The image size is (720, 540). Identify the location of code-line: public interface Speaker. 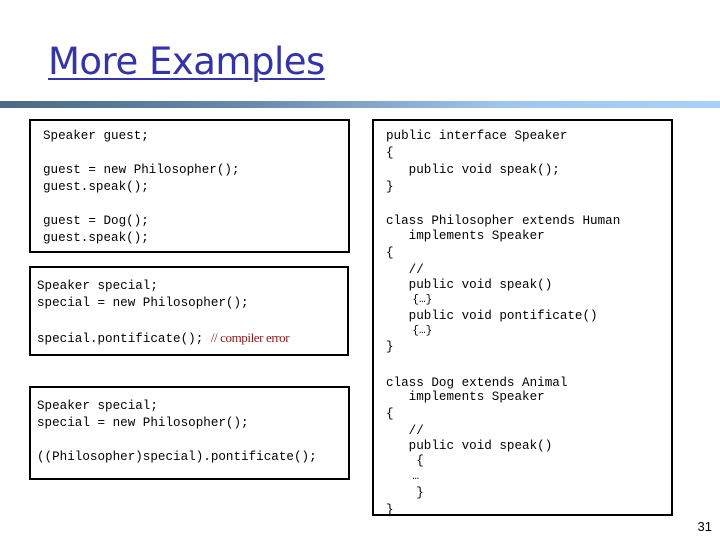
(477, 136).